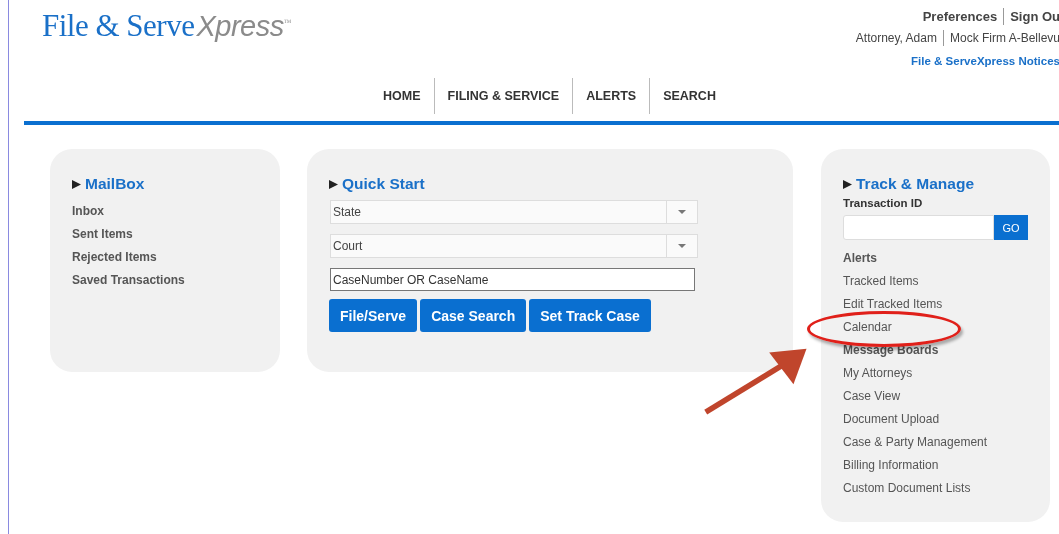 This screenshot has height=534, width=1059. I want to click on notices-link: File & ServeXpress Notices, so click(985, 61).